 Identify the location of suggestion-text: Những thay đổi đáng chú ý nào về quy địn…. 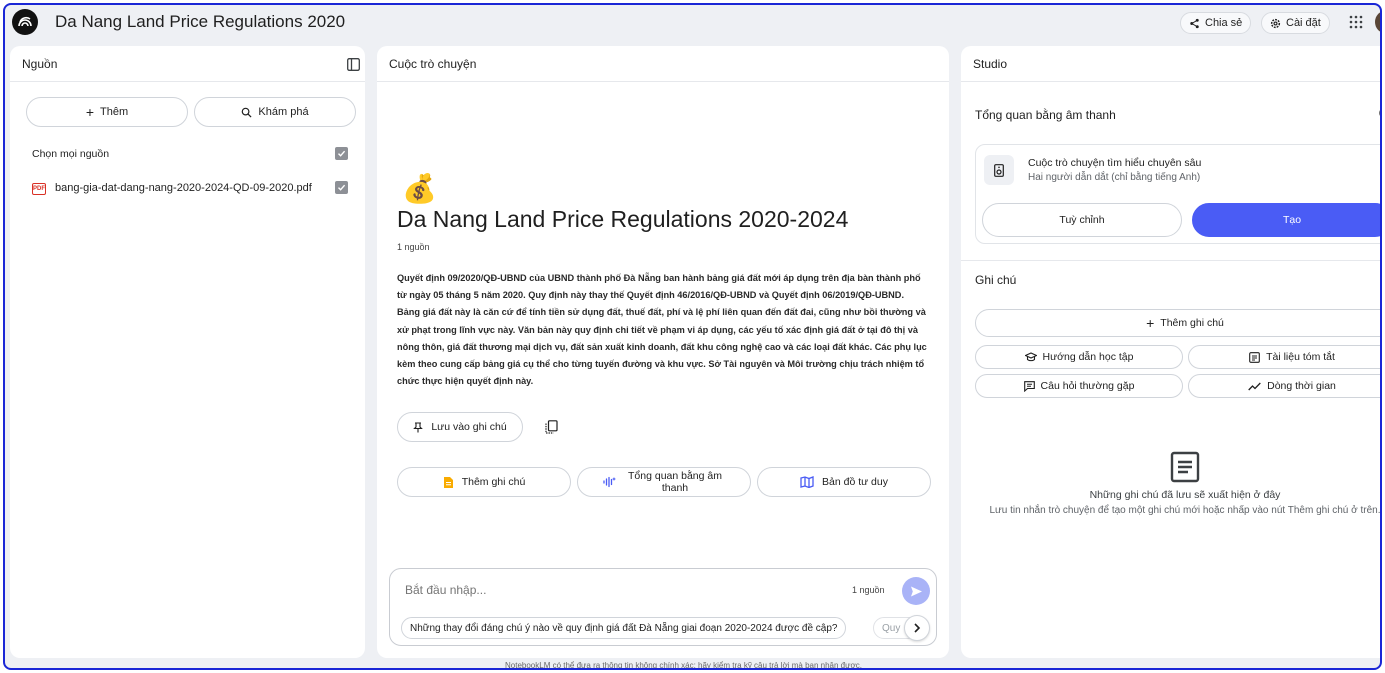
(624, 628).